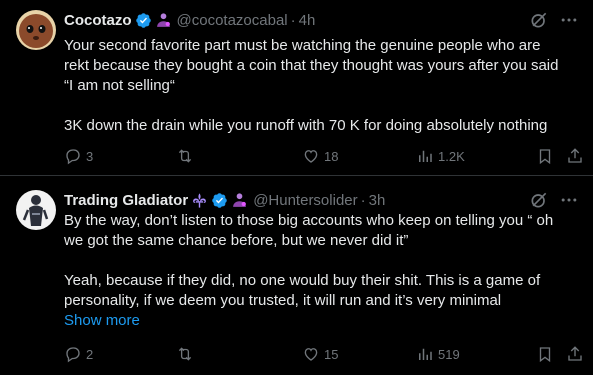 The width and height of the screenshot is (593, 375). What do you see at coordinates (307, 20) in the screenshot?
I see `timestamp: 4h` at bounding box center [307, 20].